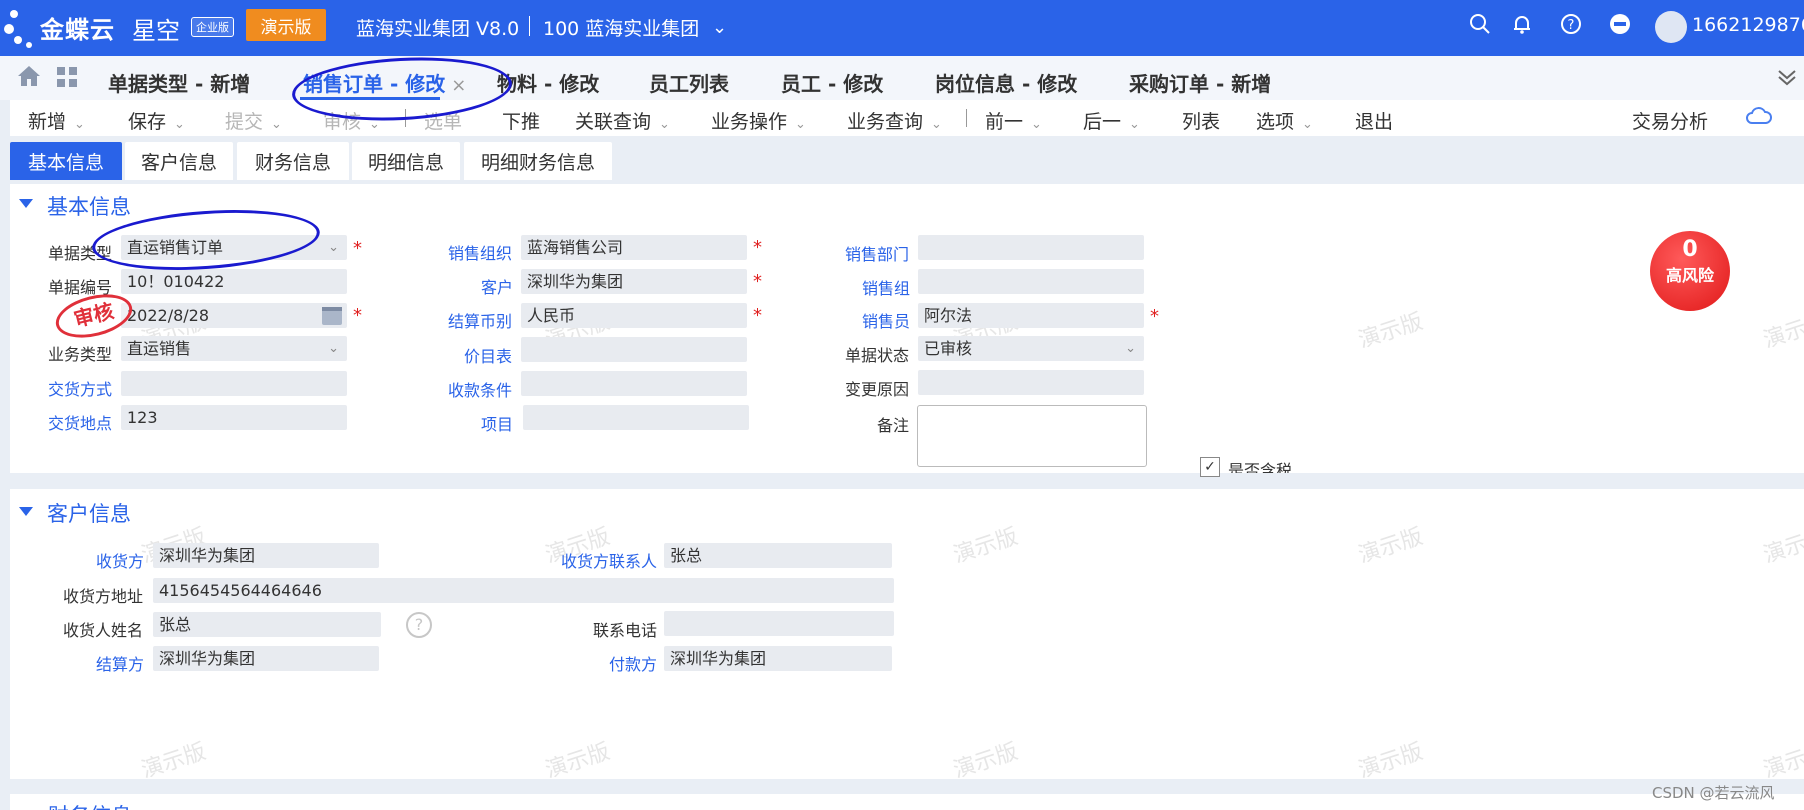 This screenshot has height=810, width=1804. Describe the element at coordinates (634, 315) in the screenshot. I see `currency-field: 人民币` at that location.